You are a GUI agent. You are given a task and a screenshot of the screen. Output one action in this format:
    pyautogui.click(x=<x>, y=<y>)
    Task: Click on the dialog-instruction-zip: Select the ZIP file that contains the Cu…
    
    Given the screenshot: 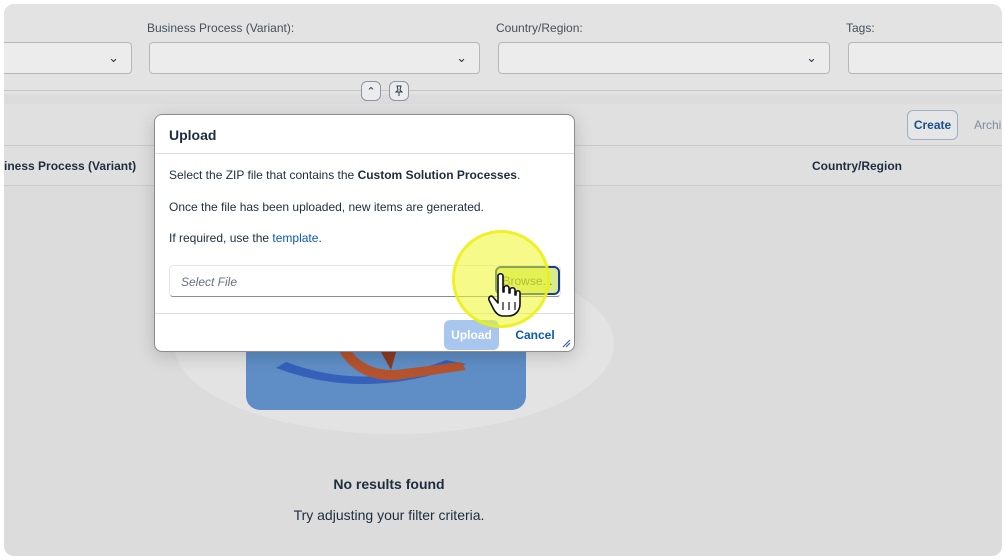 What is the action you would take?
    pyautogui.click(x=344, y=175)
    